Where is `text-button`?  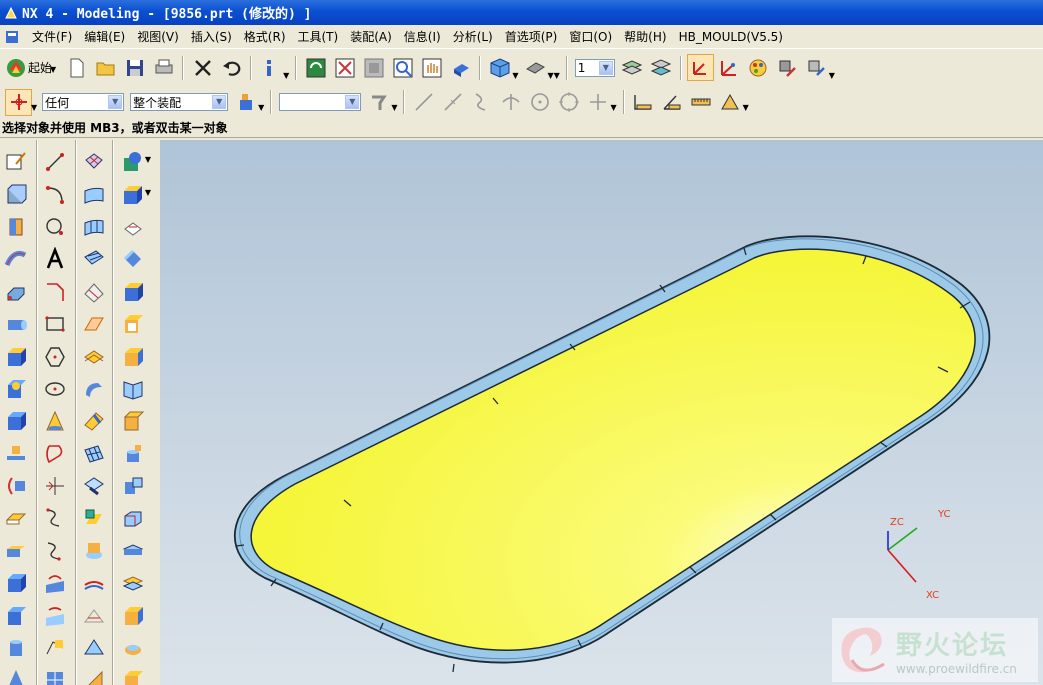 text-button is located at coordinates (55, 259).